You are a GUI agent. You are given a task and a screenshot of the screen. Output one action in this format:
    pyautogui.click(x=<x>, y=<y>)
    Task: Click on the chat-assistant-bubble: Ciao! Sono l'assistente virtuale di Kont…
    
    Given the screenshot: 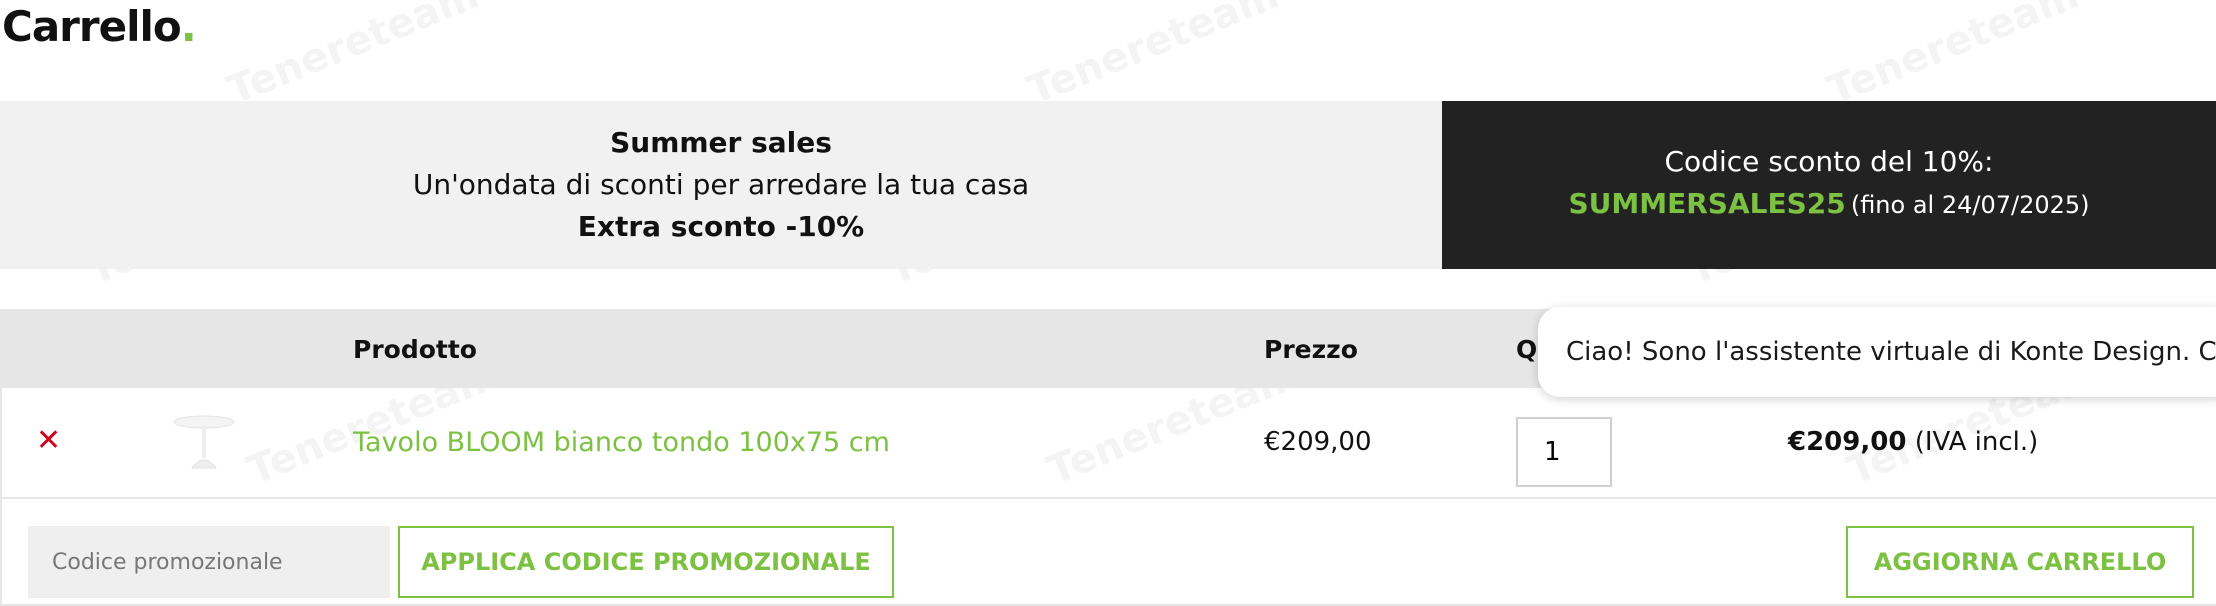 What is the action you would take?
    pyautogui.click(x=1877, y=352)
    